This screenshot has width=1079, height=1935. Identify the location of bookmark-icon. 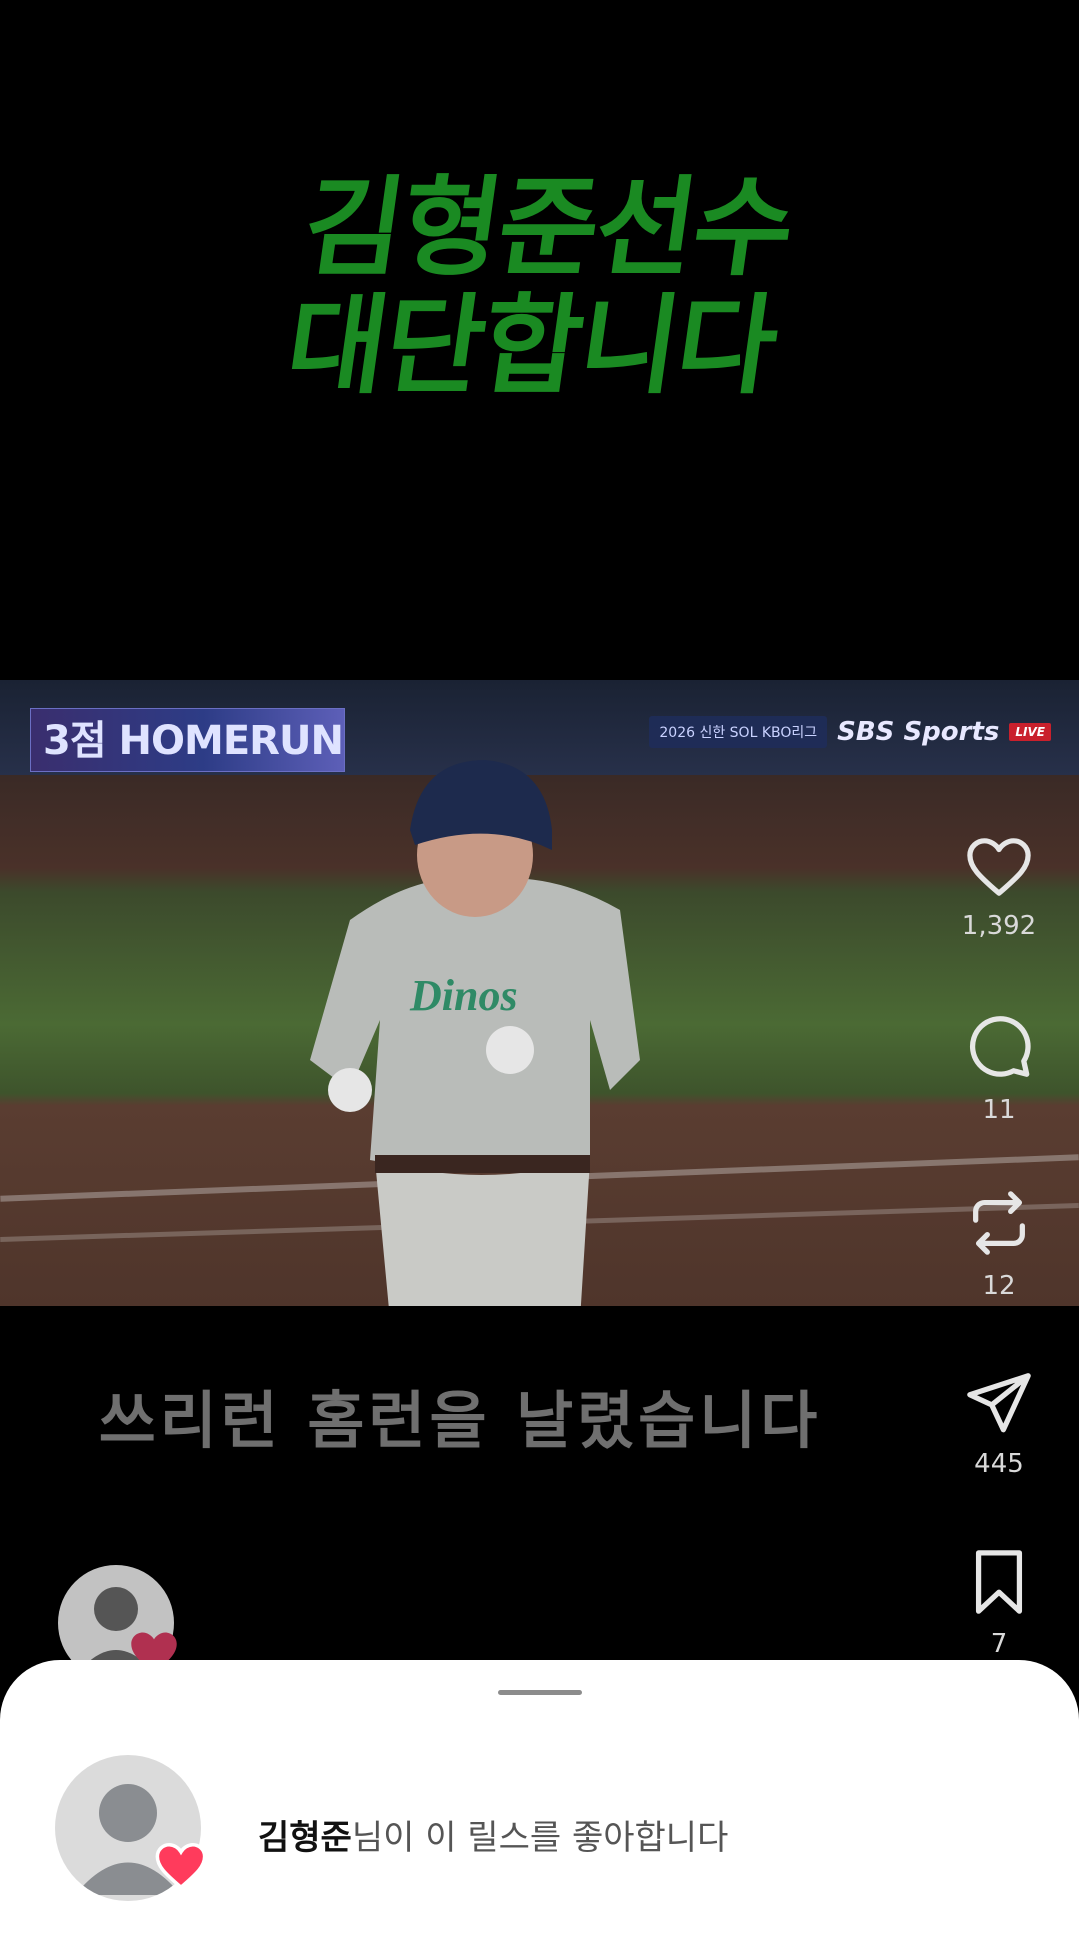
(999, 1582).